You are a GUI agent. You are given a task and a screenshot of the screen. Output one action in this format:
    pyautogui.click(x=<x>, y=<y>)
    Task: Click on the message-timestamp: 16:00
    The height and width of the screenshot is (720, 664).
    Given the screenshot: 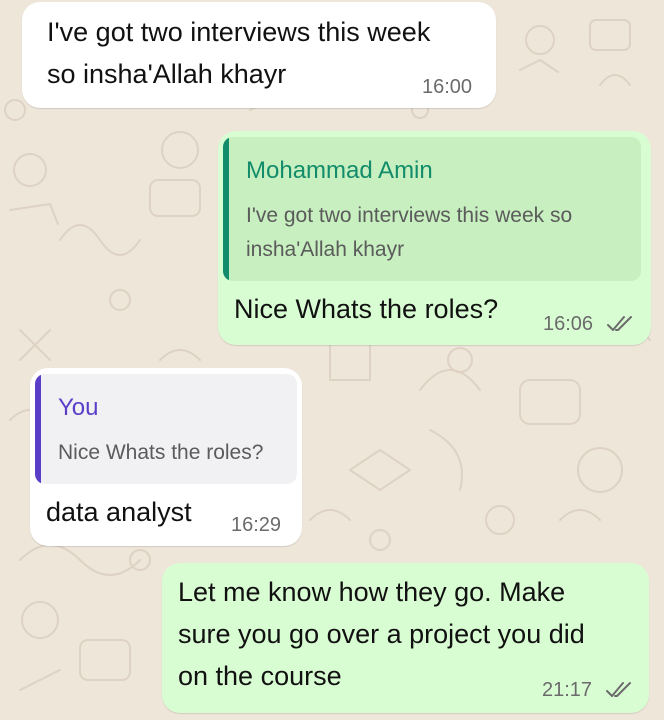 What is the action you would take?
    pyautogui.click(x=447, y=87)
    